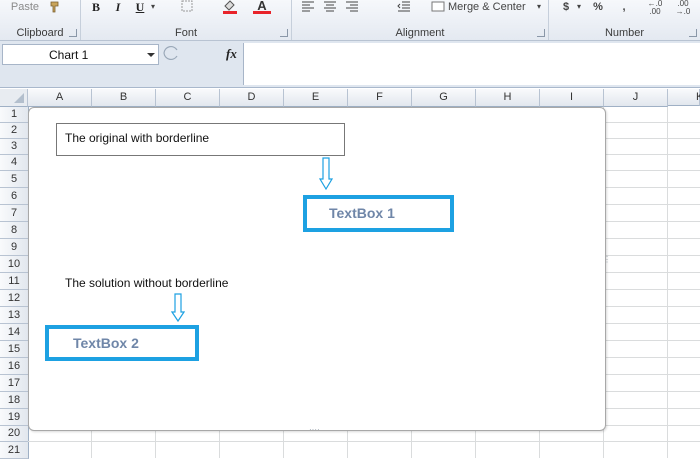 This screenshot has height=459, width=700. What do you see at coordinates (147, 283) in the screenshot?
I see `solution-text: The solution without borderline` at bounding box center [147, 283].